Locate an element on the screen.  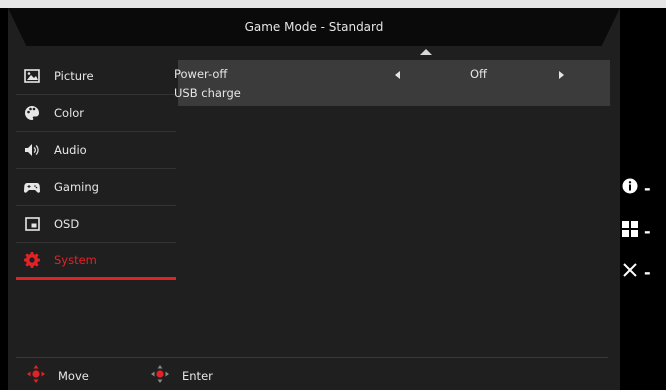
picture-icon is located at coordinates (32, 76).